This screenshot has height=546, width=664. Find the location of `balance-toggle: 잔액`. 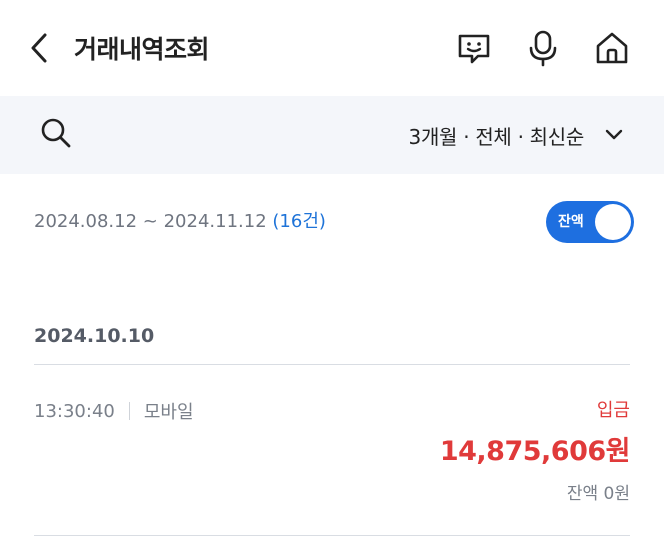

balance-toggle: 잔액 is located at coordinates (590, 222).